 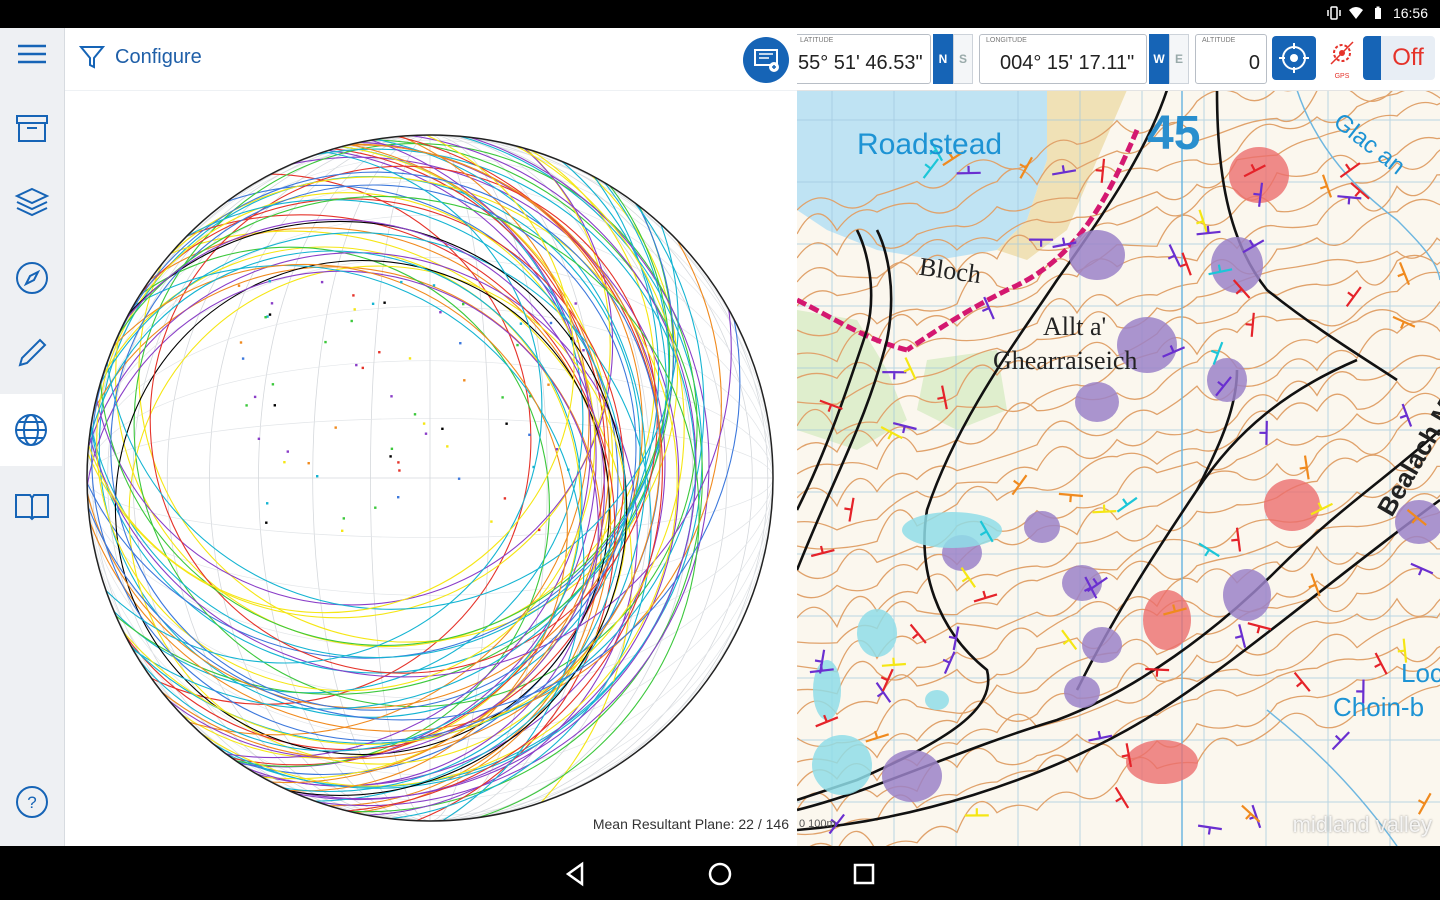 I want to click on help-icon: ?, so click(x=32, y=802).